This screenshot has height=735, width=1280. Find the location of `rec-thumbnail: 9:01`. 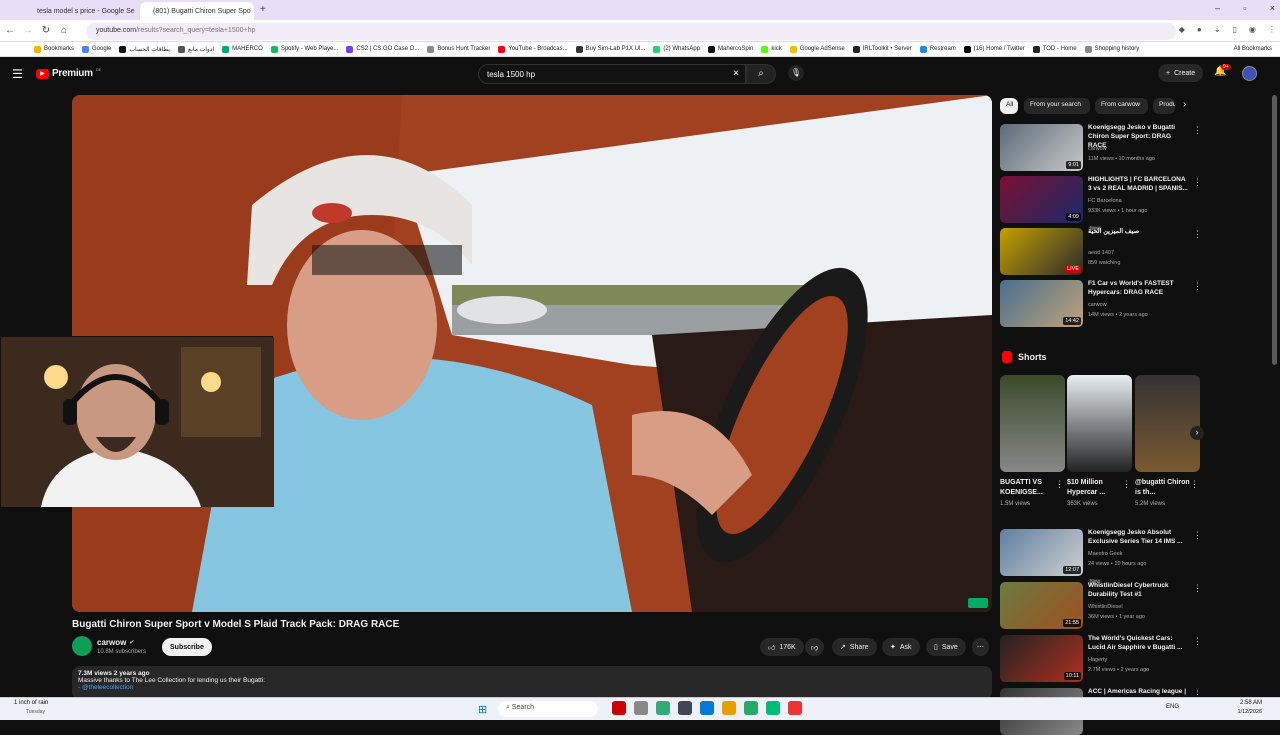

rec-thumbnail: 9:01 is located at coordinates (1041, 147).